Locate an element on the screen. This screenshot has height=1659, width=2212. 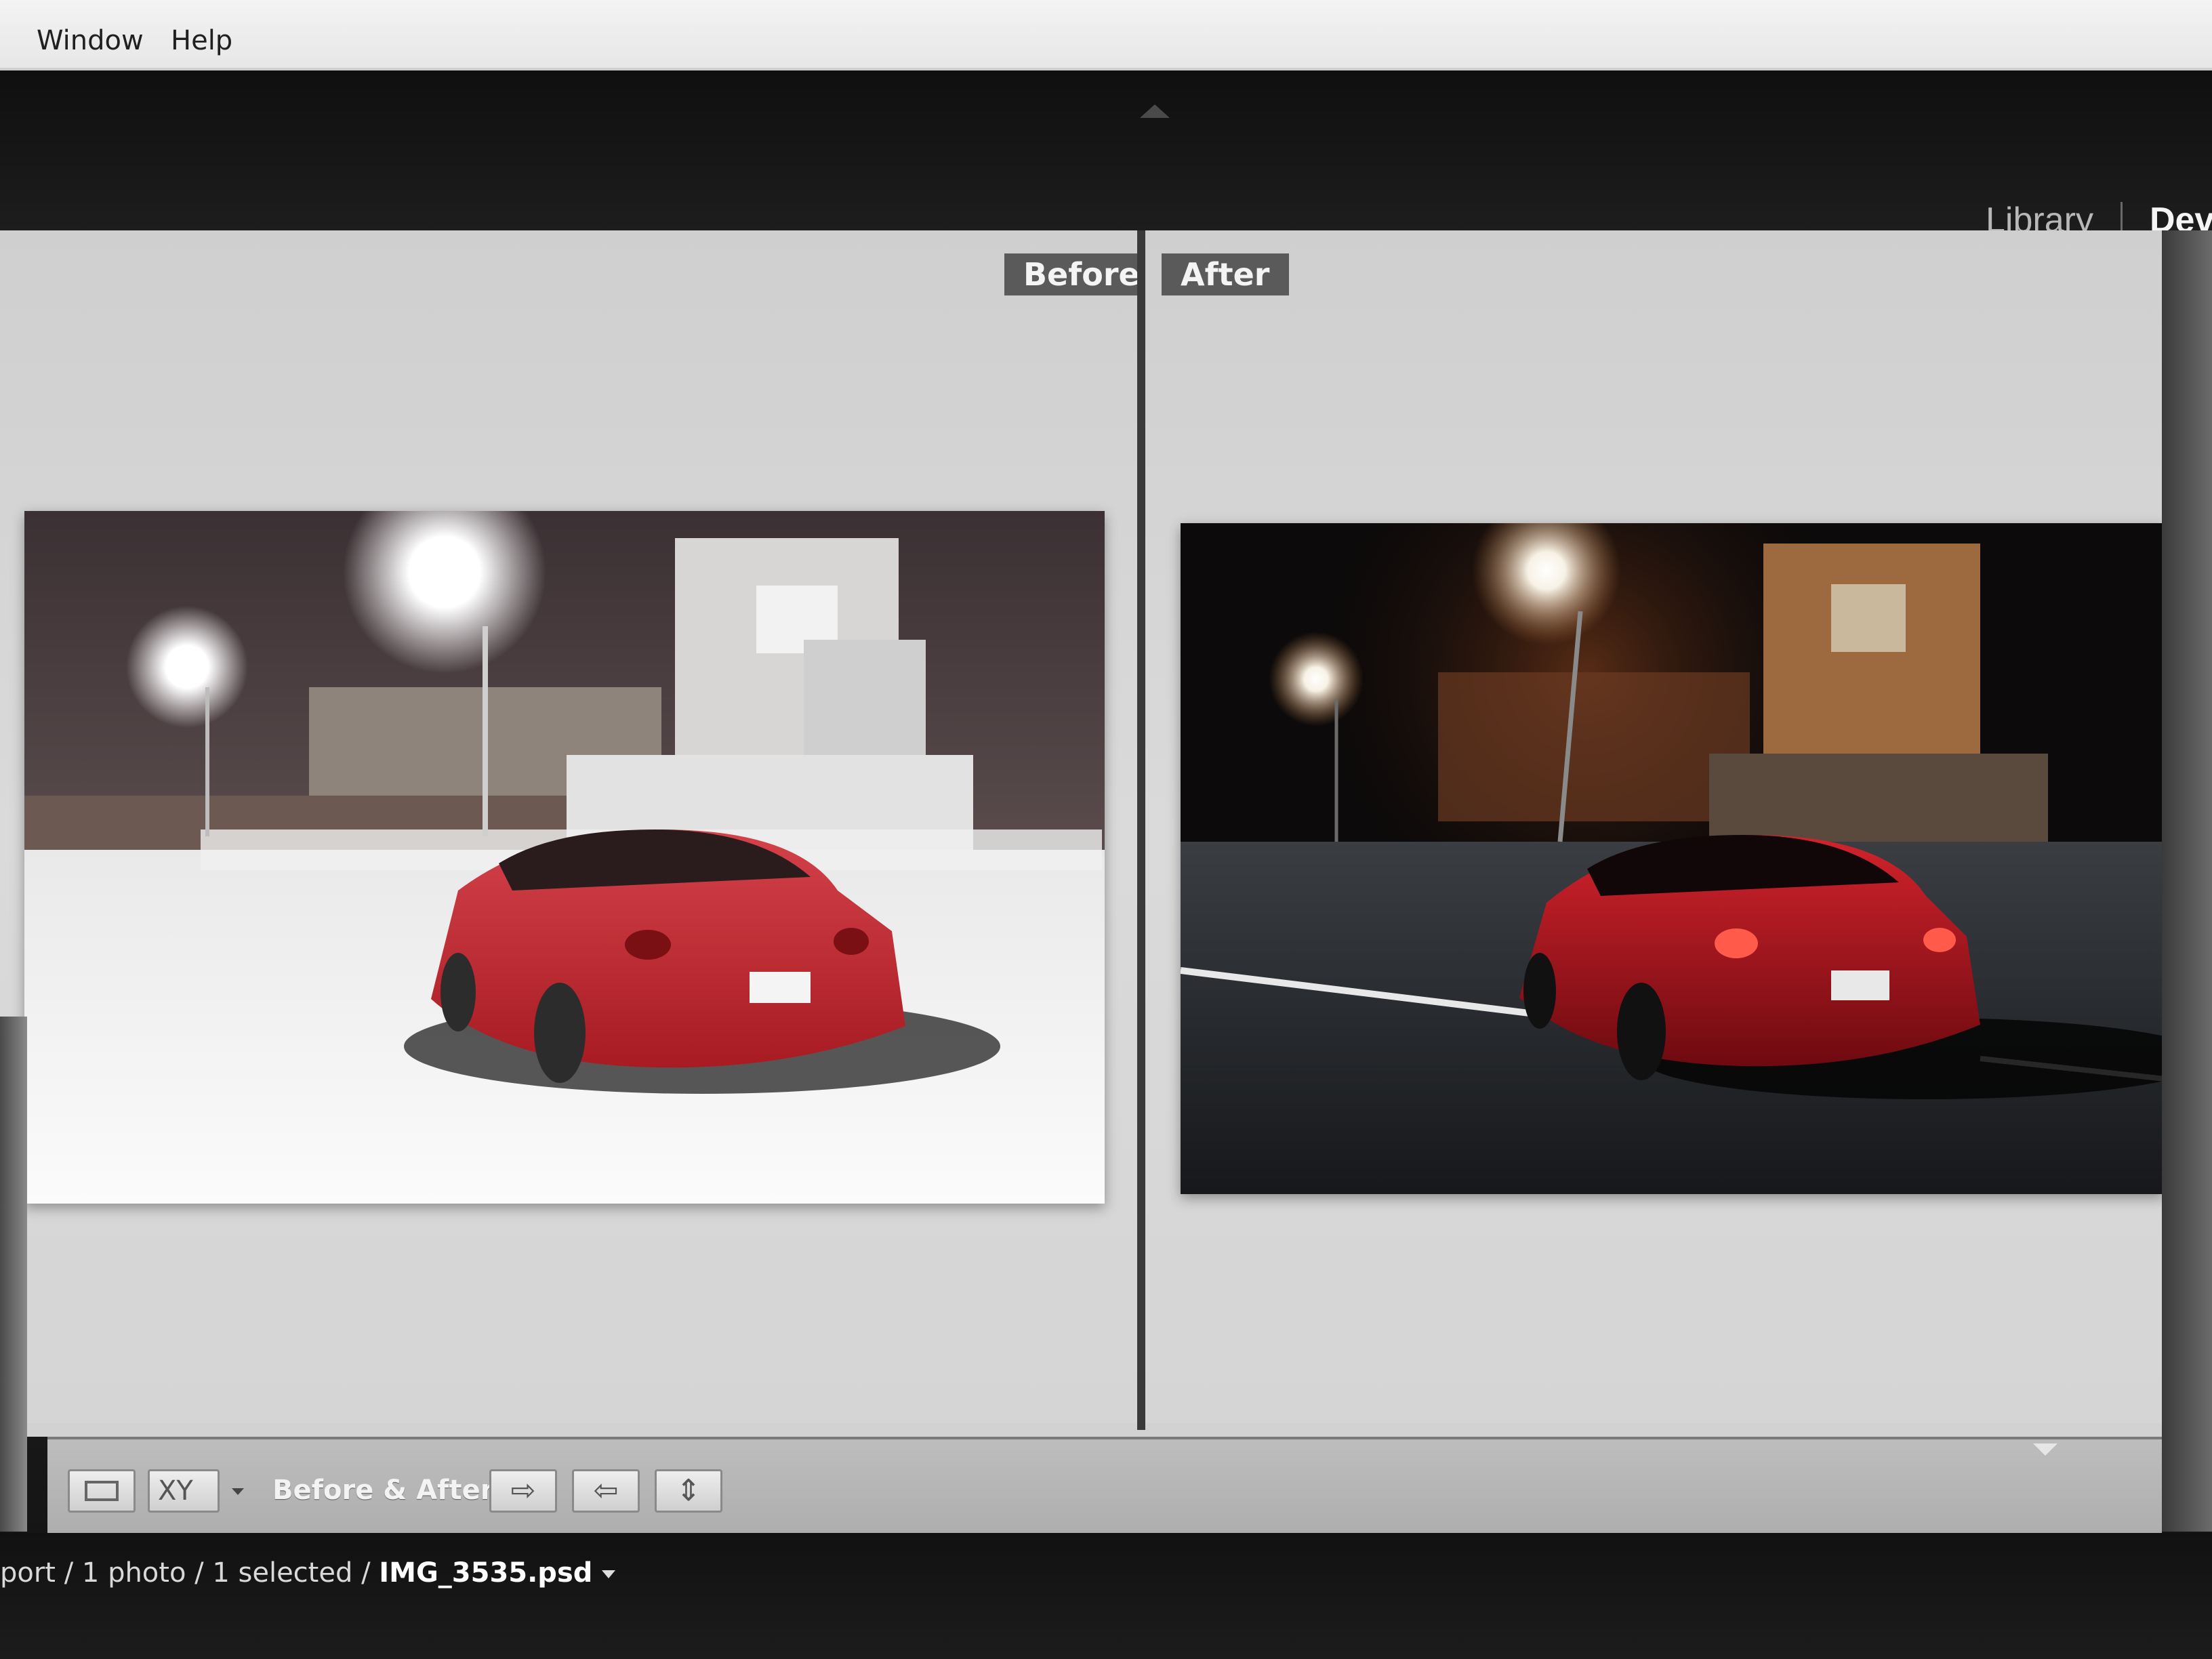
menu-window: Window is located at coordinates (91, 40).